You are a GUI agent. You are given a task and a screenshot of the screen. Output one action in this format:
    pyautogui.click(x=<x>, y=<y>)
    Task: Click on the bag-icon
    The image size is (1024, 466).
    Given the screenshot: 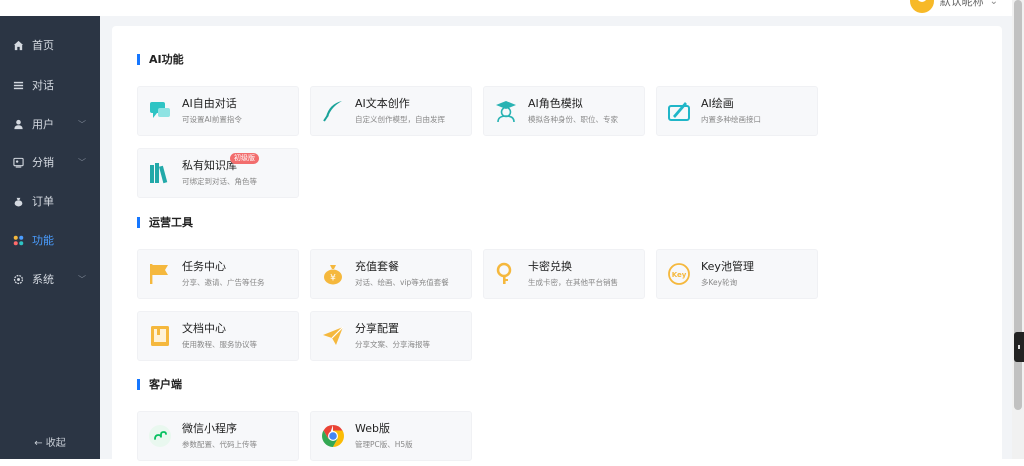 What is the action you would take?
    pyautogui.click(x=18, y=201)
    